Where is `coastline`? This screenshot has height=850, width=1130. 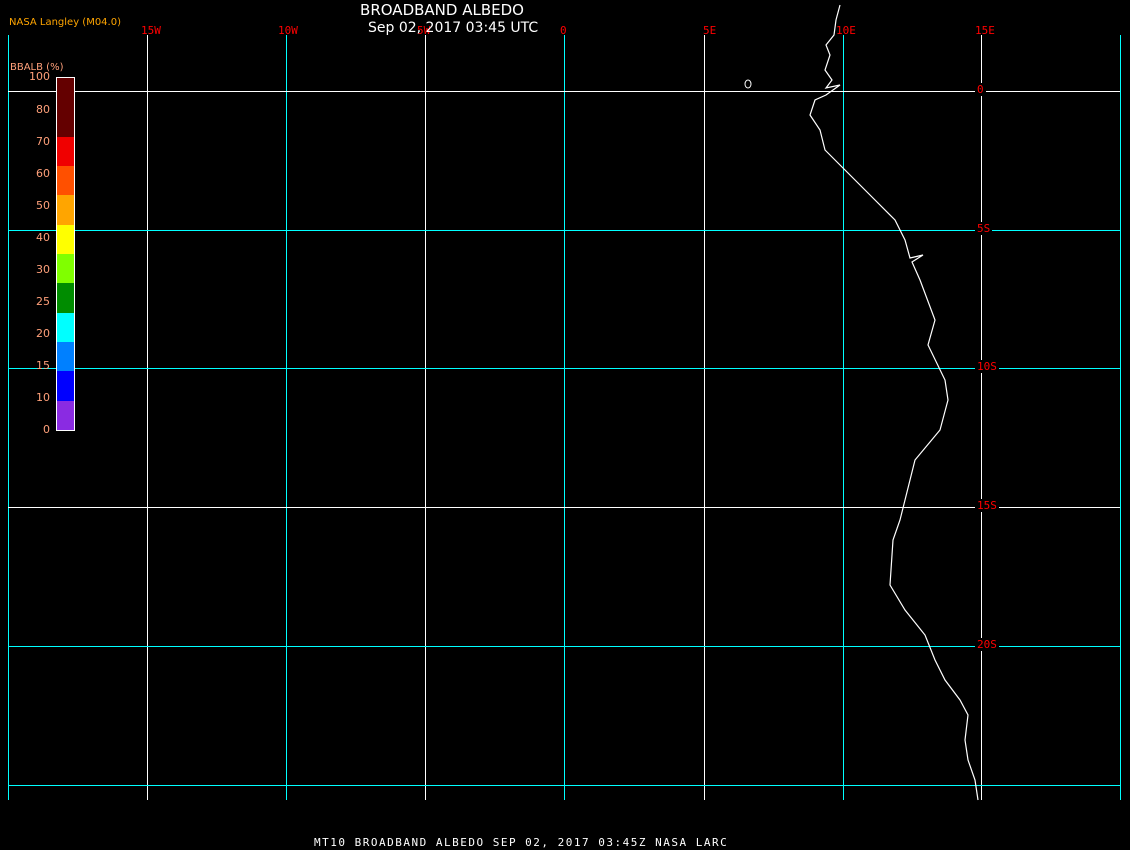
coastline is located at coordinates (894, 402).